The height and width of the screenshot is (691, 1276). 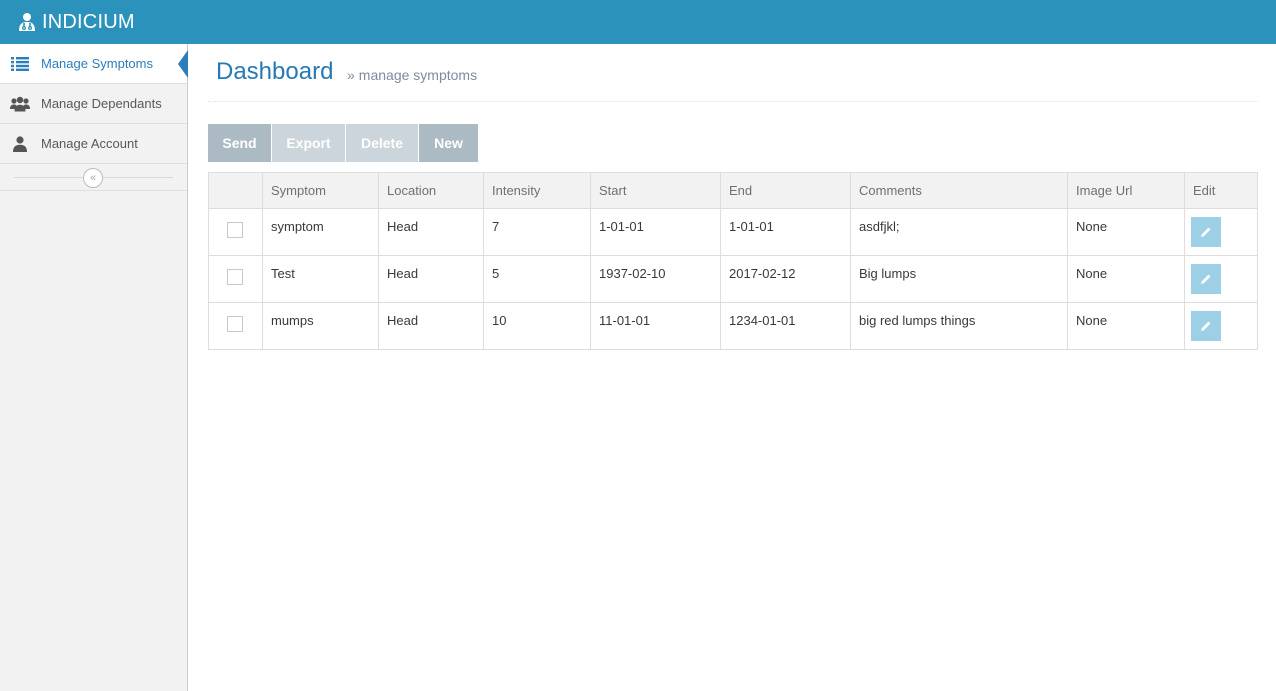 I want to click on sidebar-item-manage-dependants: Manage Dependants, so click(x=93, y=104).